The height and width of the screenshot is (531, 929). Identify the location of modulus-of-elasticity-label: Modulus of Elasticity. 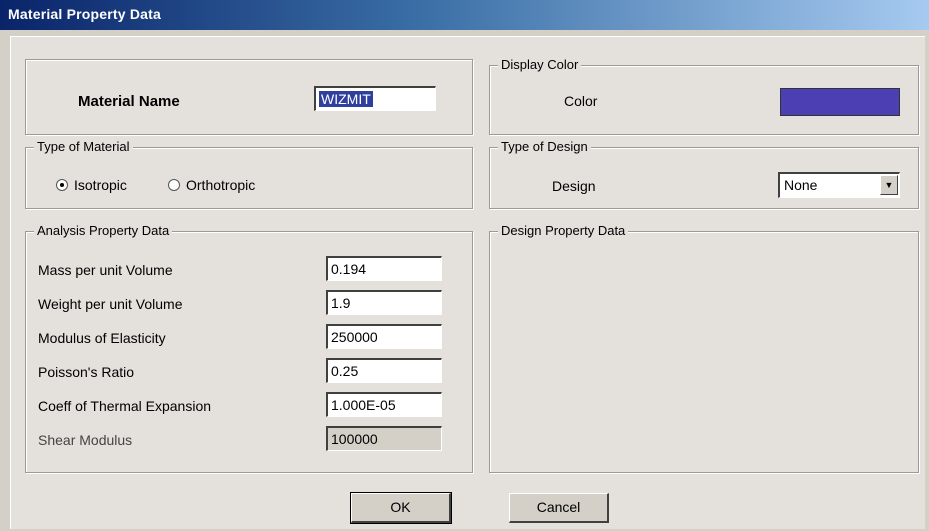
(102, 338).